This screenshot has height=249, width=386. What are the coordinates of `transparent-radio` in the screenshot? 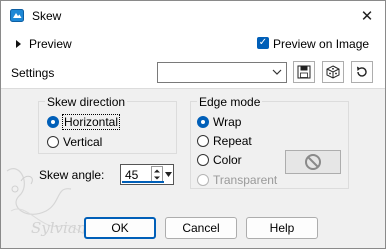 It's located at (203, 180).